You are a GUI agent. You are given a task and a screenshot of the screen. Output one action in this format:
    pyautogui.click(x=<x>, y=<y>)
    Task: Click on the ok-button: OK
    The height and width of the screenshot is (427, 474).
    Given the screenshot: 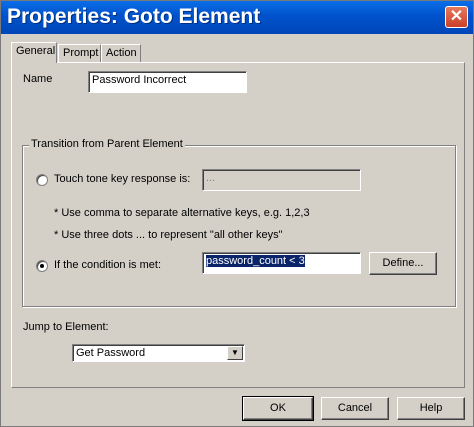 What is the action you would take?
    pyautogui.click(x=278, y=408)
    